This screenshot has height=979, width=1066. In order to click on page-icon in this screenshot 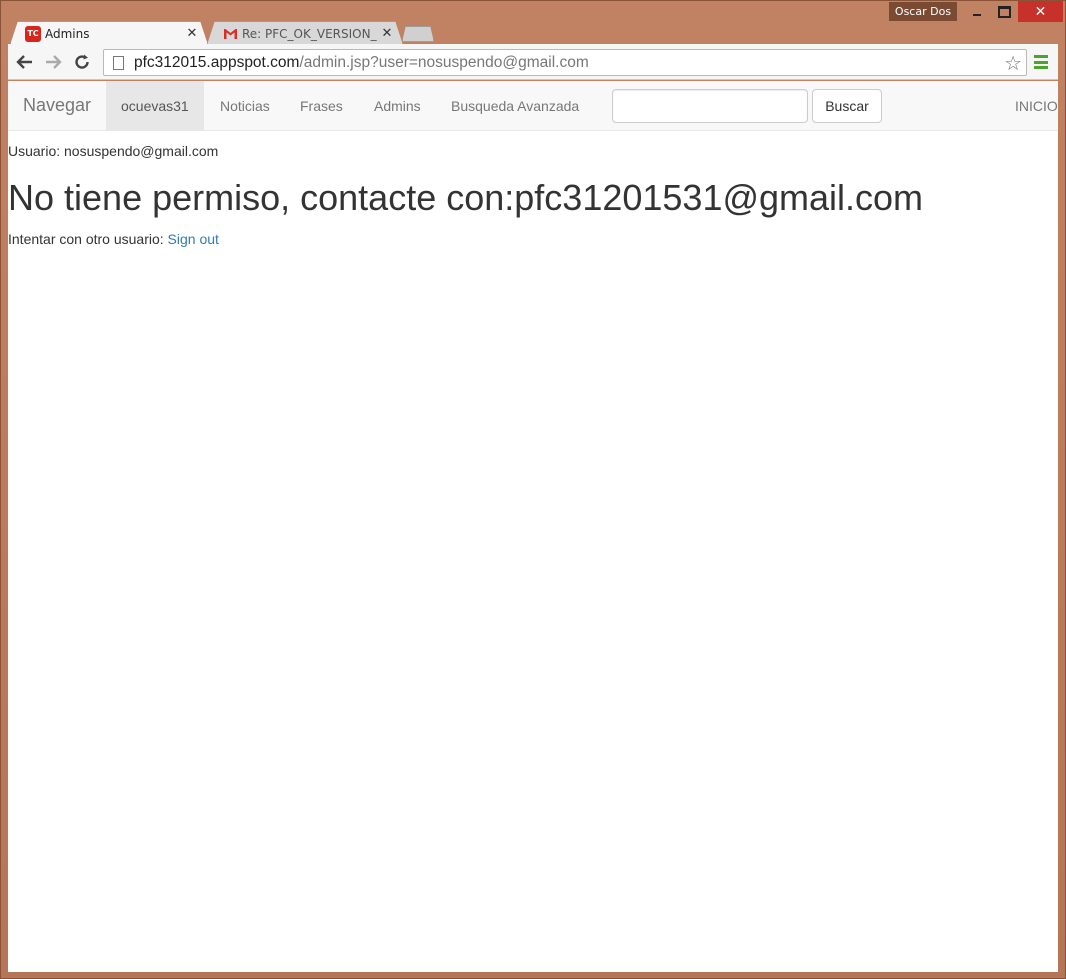, I will do `click(118, 62)`.